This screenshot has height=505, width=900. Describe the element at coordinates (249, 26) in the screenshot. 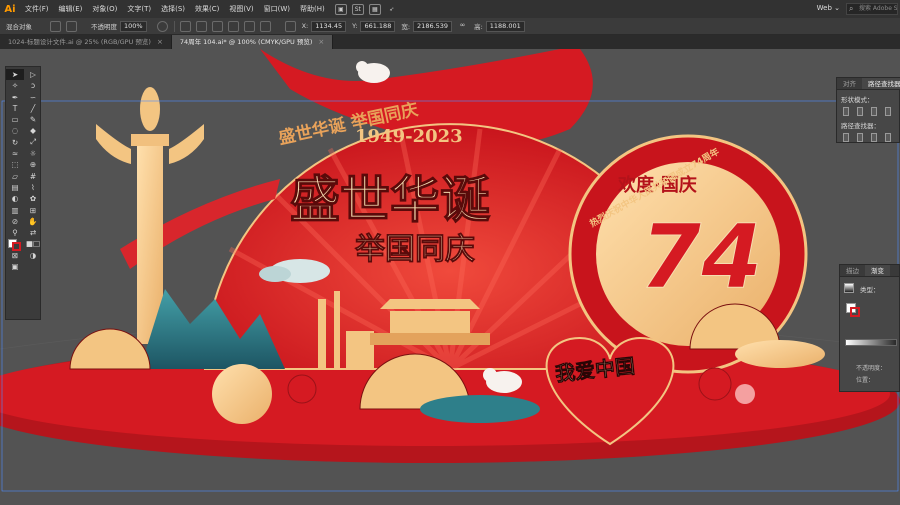

I see `isolate-icon` at that location.